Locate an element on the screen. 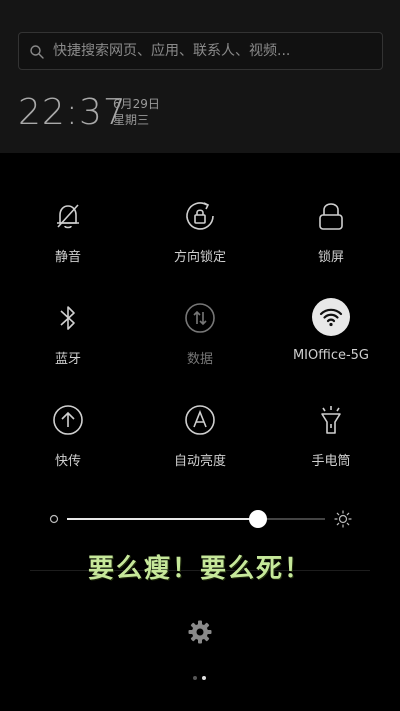  mobile-data-icon is located at coordinates (200, 318).